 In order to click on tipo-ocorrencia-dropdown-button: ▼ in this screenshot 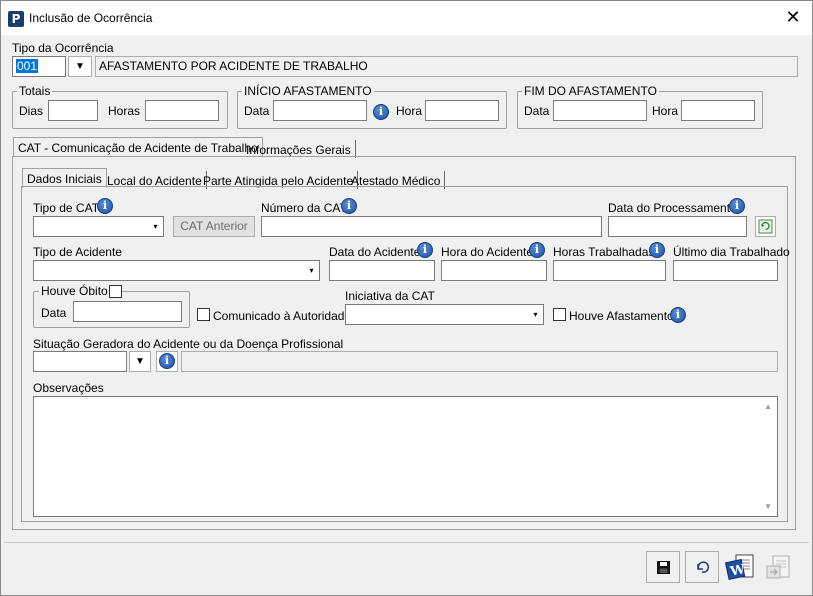, I will do `click(80, 66)`.